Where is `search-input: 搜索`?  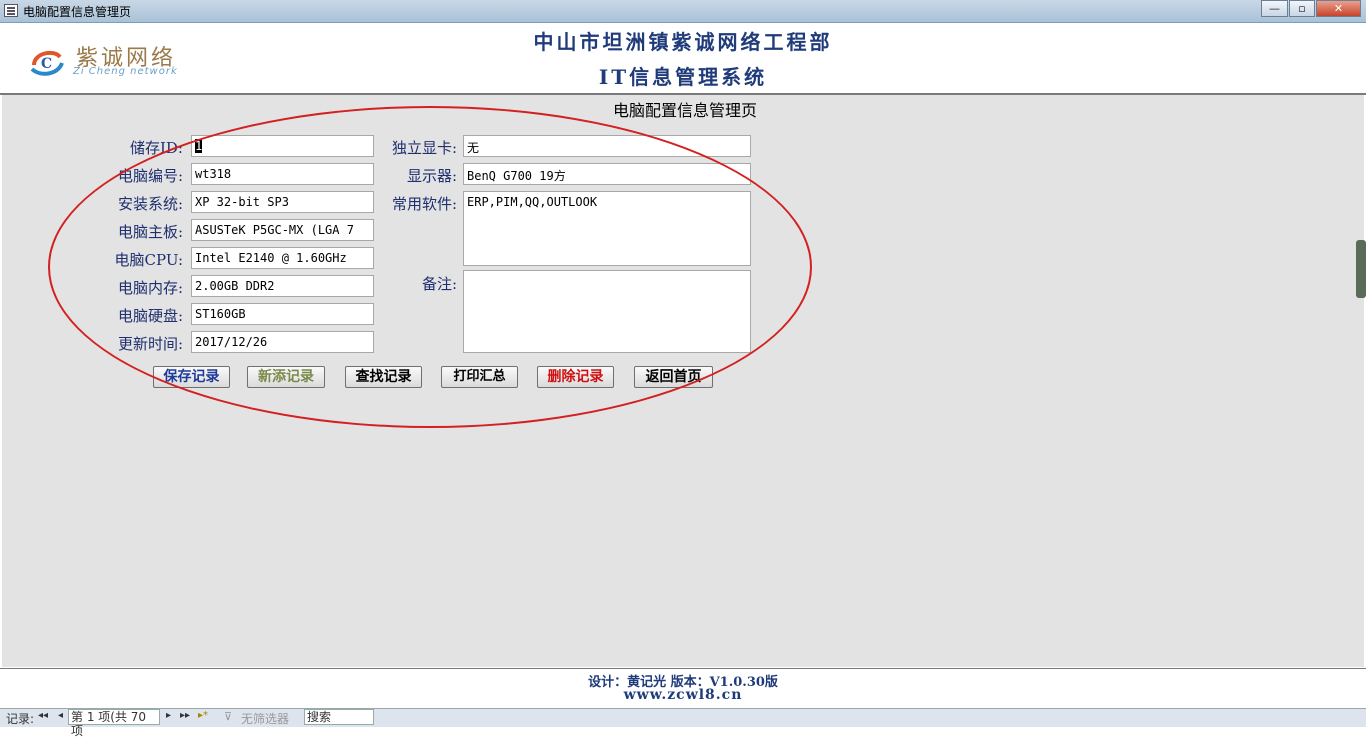 search-input: 搜索 is located at coordinates (339, 717).